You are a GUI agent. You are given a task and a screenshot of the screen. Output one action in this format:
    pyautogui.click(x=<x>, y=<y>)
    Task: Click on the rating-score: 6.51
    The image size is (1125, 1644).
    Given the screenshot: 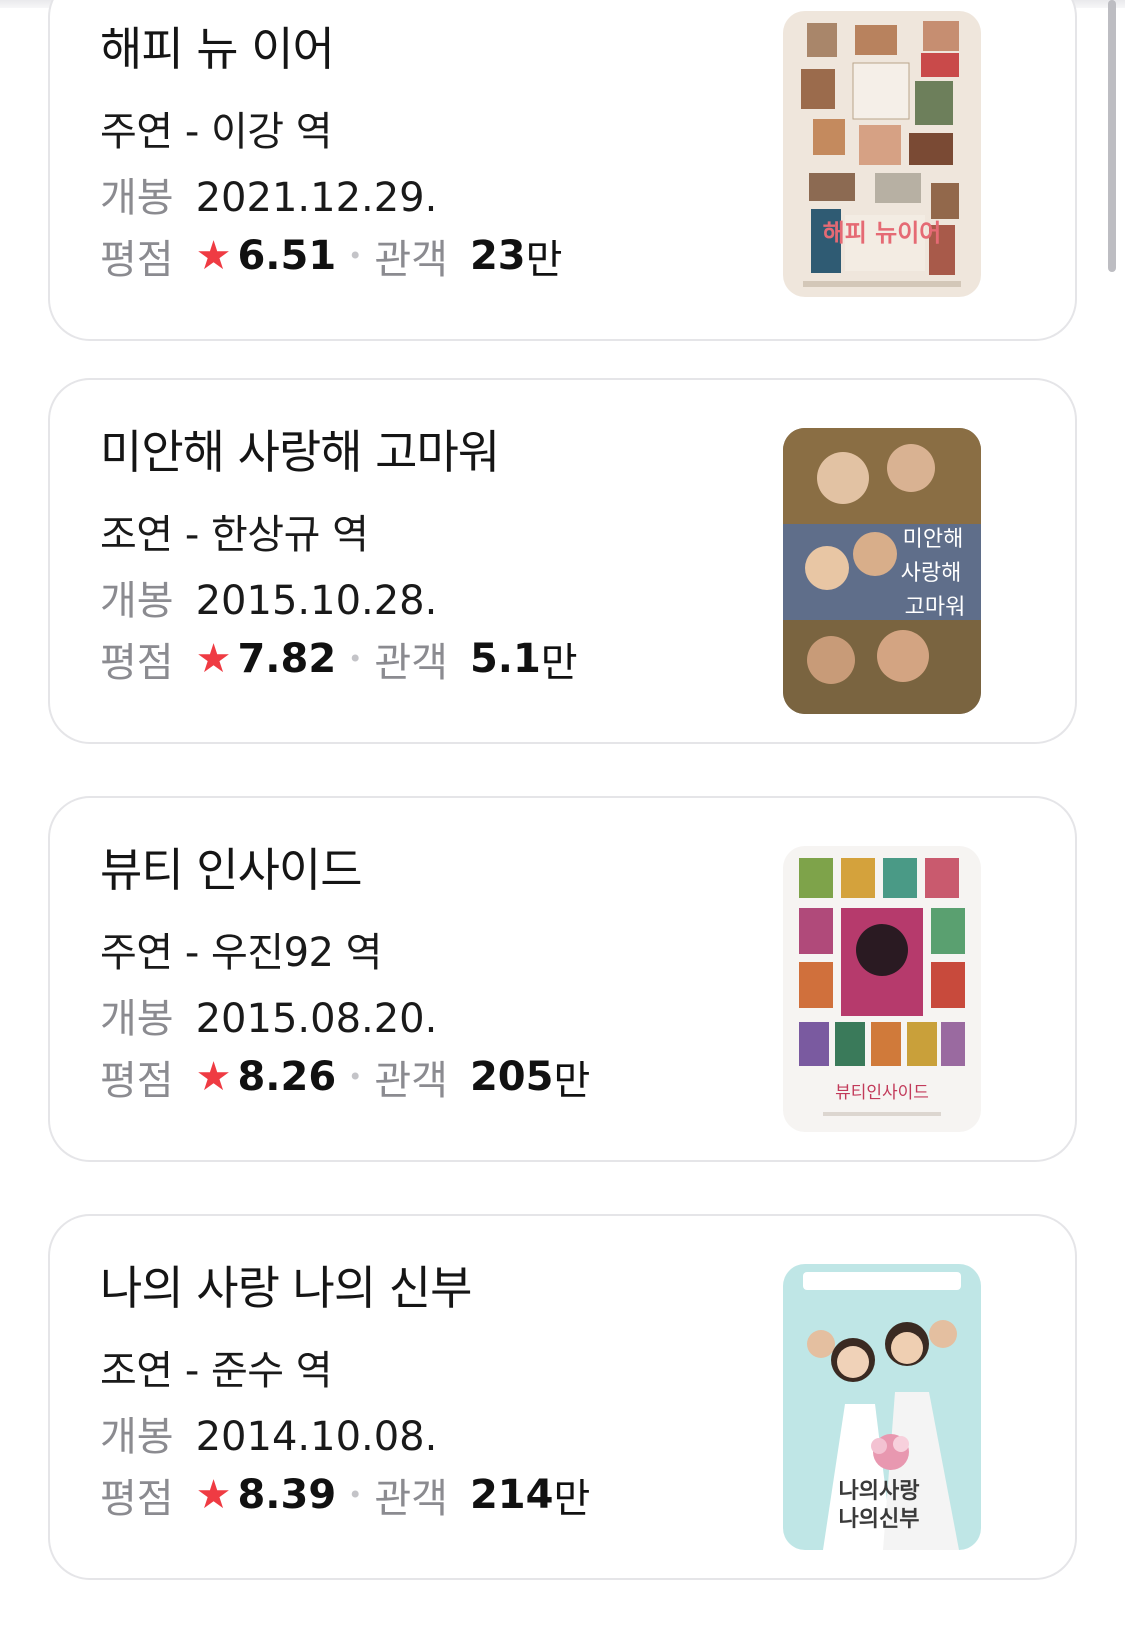 What is the action you would take?
    pyautogui.click(x=287, y=256)
    